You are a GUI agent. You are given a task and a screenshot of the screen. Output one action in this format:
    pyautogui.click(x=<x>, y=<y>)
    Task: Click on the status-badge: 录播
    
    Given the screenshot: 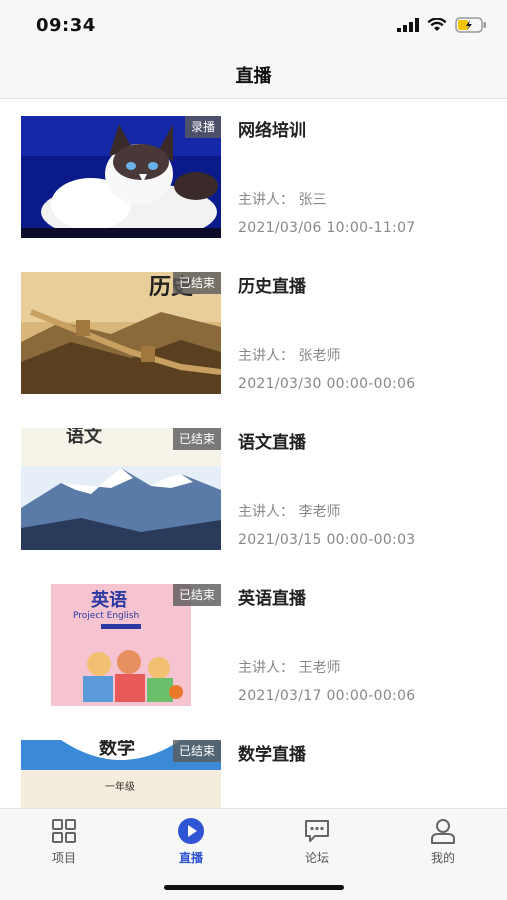 What is the action you would take?
    pyautogui.click(x=202, y=127)
    